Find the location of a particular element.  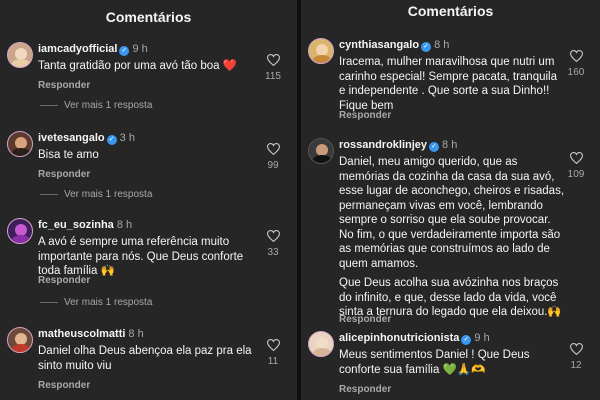

like-count: 11 is located at coordinates (273, 361).